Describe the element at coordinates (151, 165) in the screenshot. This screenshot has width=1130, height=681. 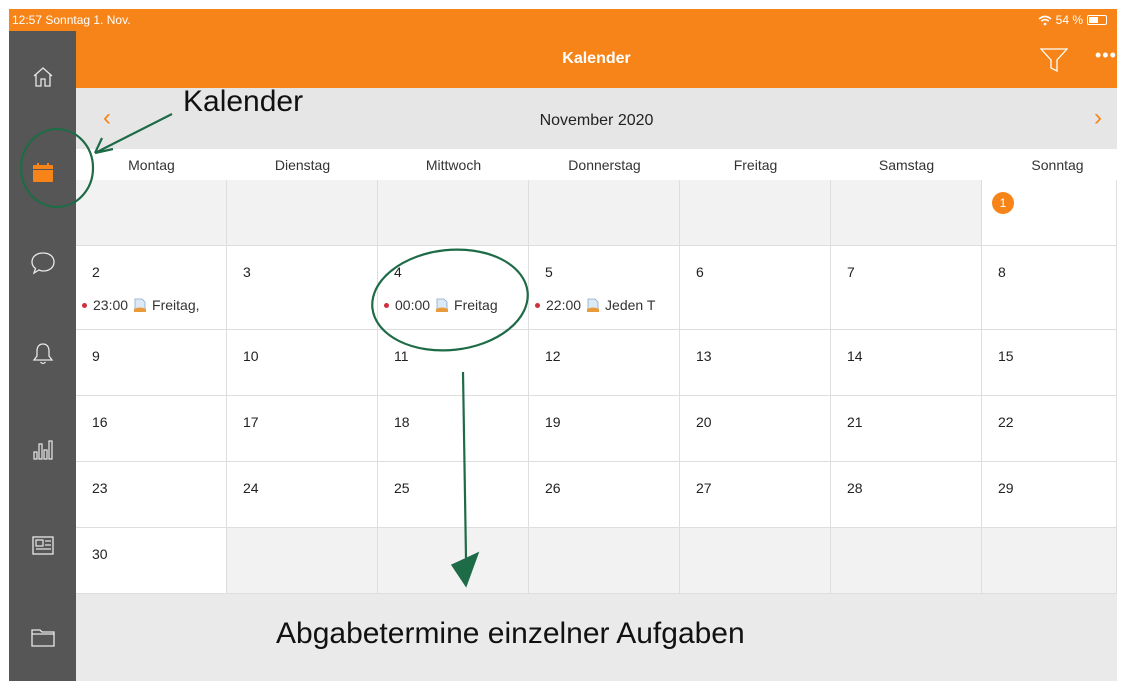
I see `weekday-label: Montag` at that location.